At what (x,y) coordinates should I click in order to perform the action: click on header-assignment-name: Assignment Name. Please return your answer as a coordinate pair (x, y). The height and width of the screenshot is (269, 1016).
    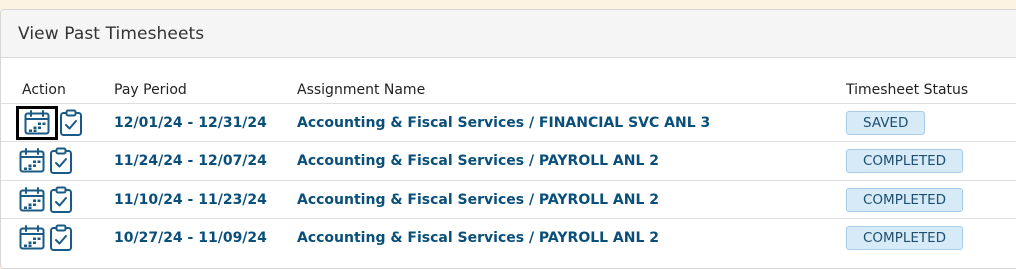
    Looking at the image, I should click on (361, 90).